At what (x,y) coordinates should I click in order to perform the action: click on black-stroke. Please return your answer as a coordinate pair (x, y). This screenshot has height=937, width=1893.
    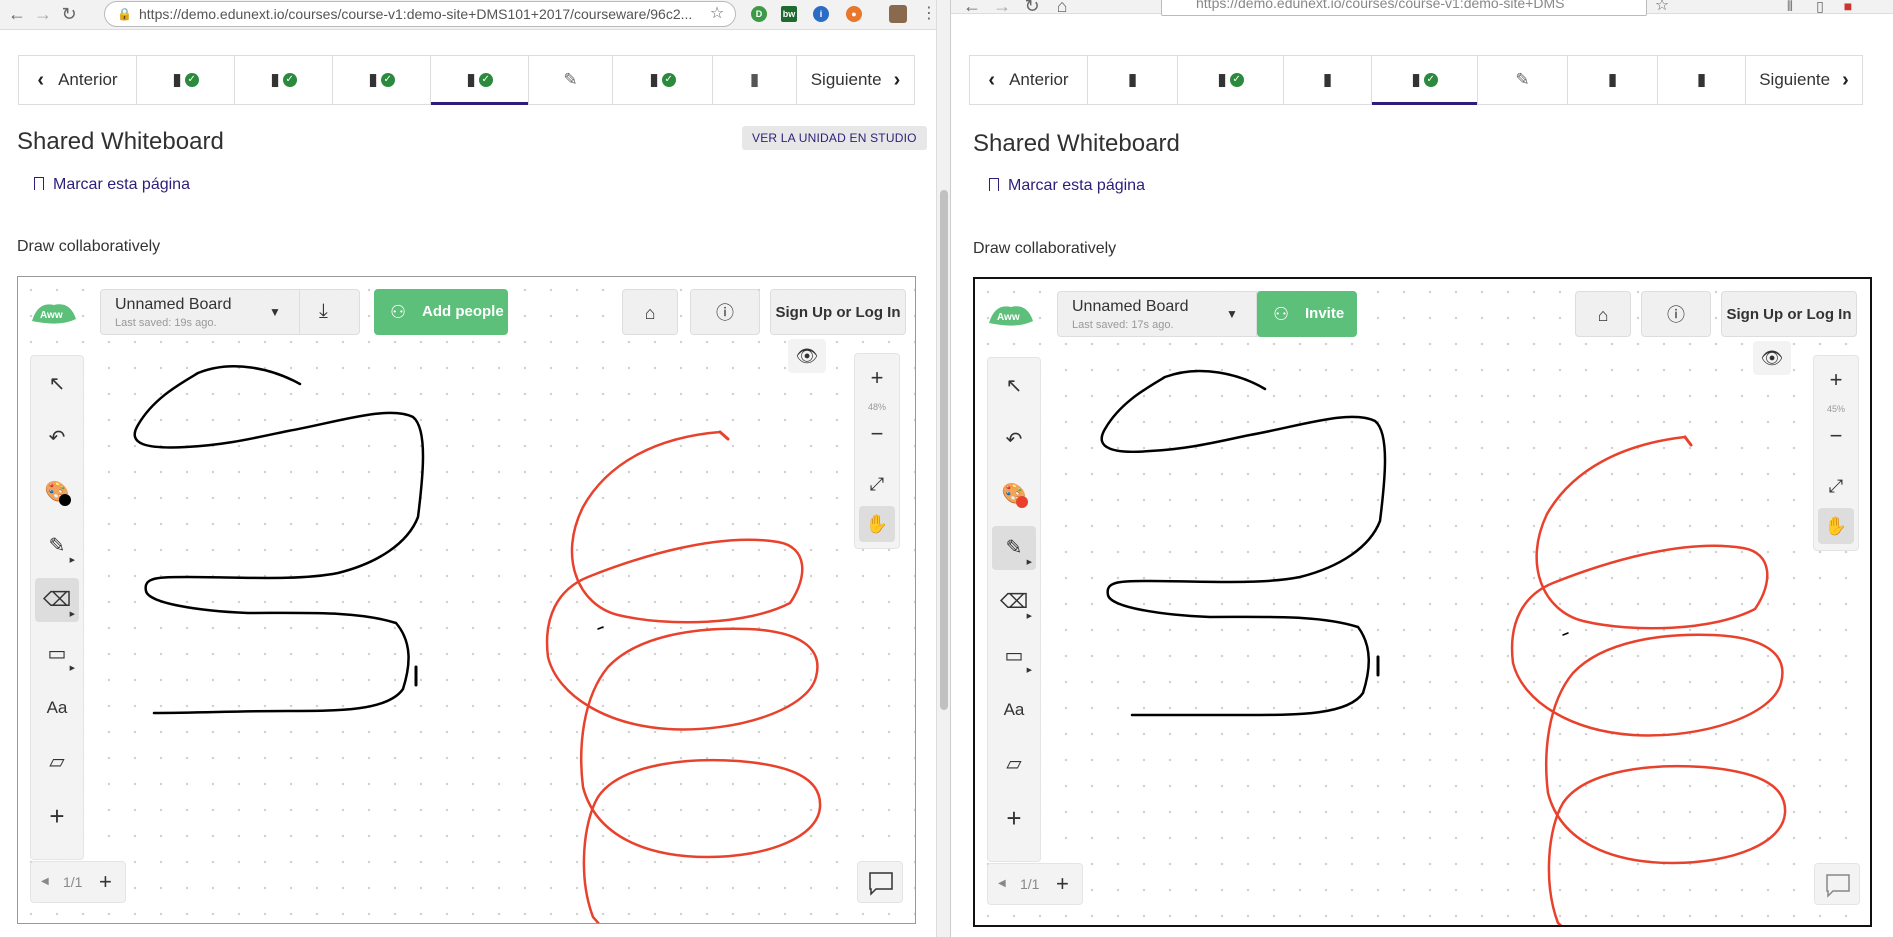
    Looking at the image, I should click on (1243, 543).